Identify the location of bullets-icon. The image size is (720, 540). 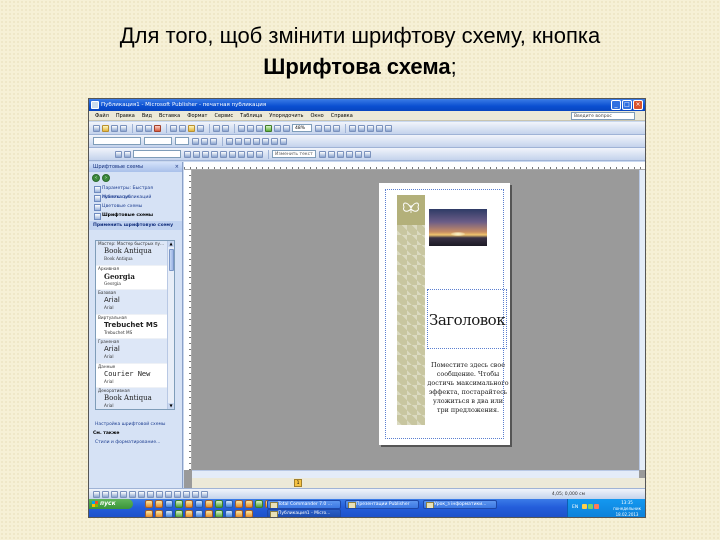
(274, 141).